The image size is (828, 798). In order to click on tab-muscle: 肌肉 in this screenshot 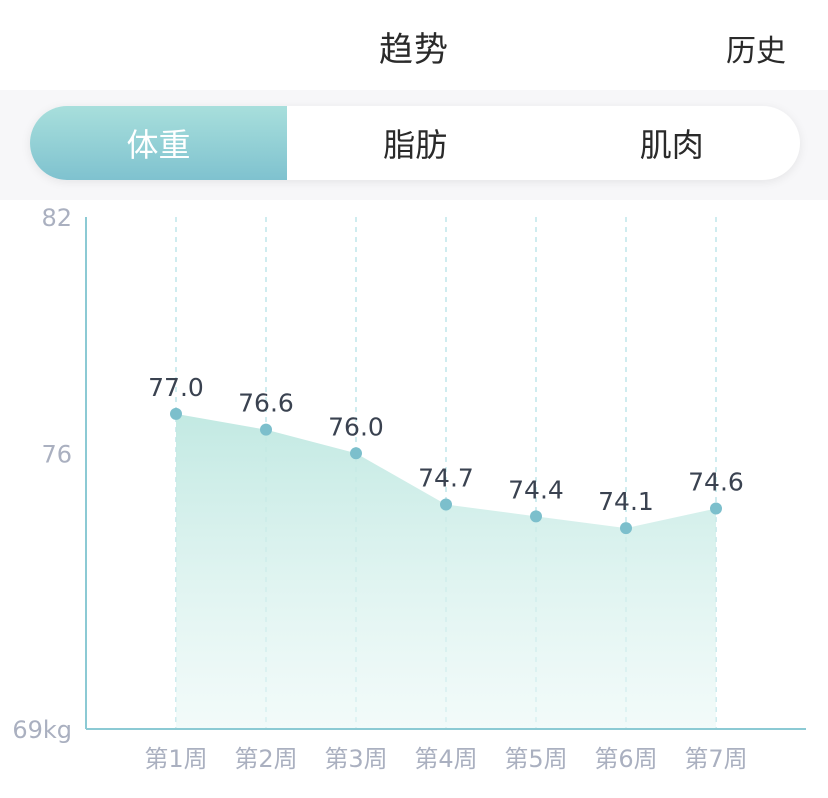, I will do `click(672, 143)`.